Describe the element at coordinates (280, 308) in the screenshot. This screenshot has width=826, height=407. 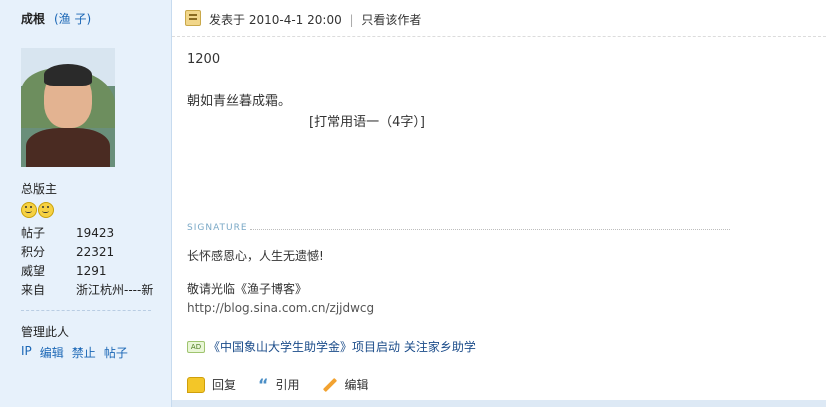
I see `signature-link: http://blog.sina.com.cn/zjjdwcg` at that location.